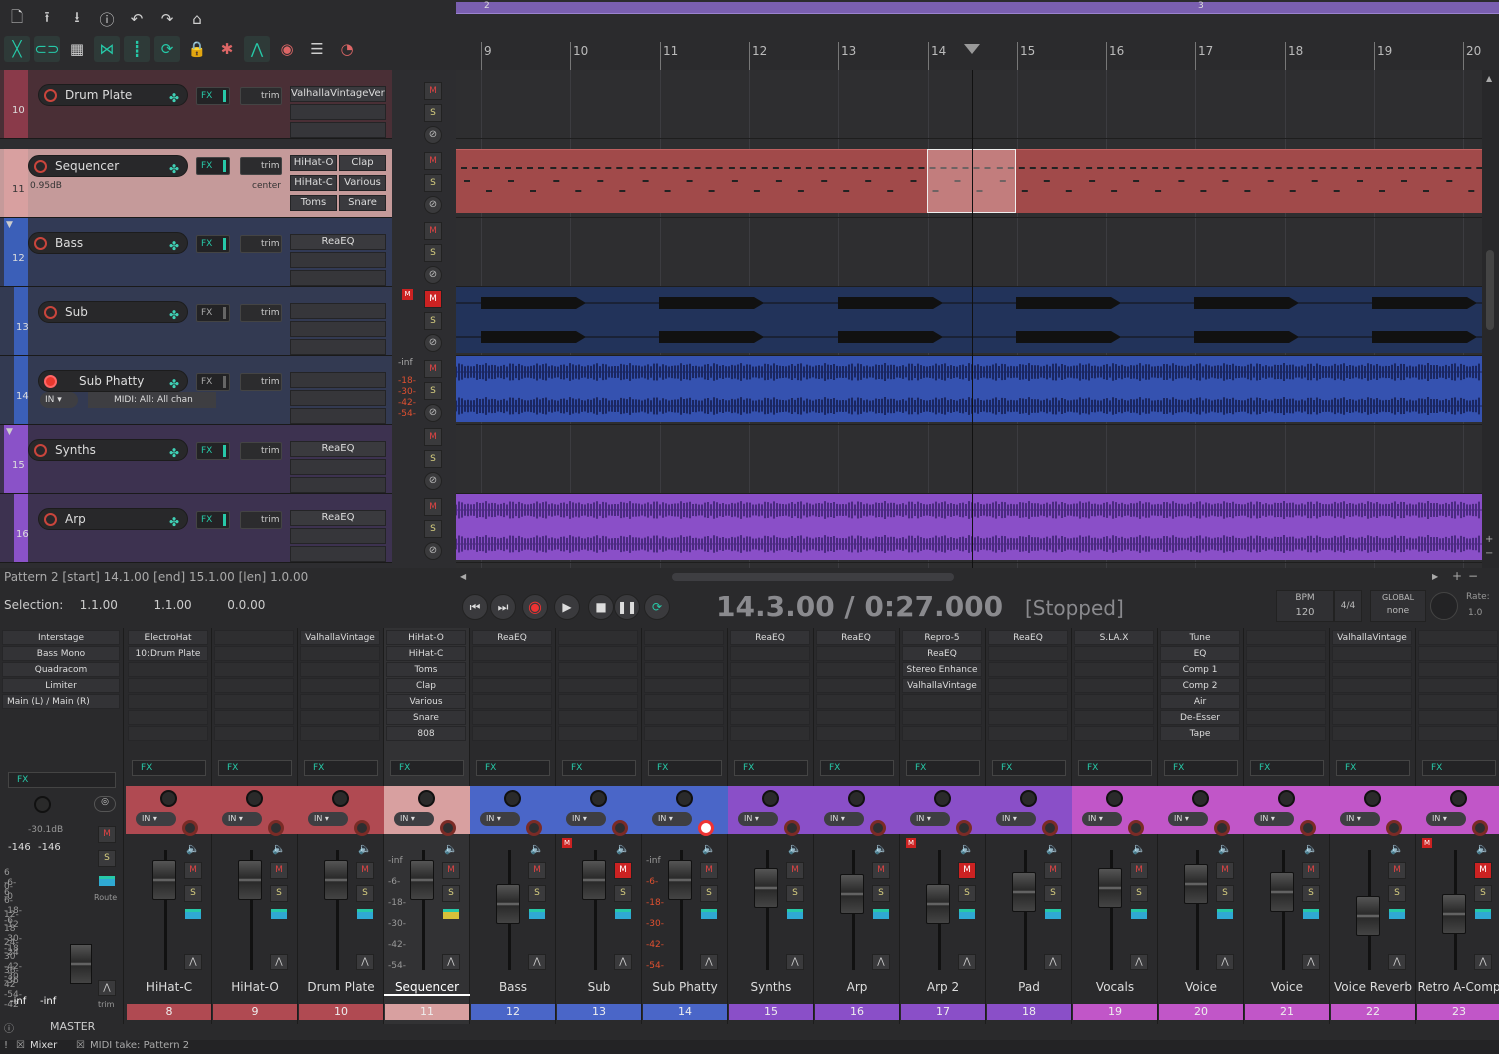 This screenshot has width=1499, height=1054. What do you see at coordinates (977, 35) in the screenshot?
I see `timeline-ruler: 2 3 9 10 11 12 13 14 15 16 17 18 19 20` at bounding box center [977, 35].